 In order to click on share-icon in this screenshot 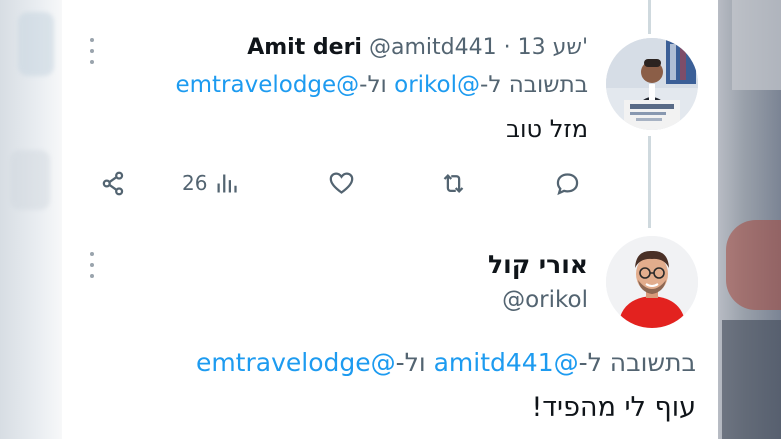, I will do `click(113, 183)`.